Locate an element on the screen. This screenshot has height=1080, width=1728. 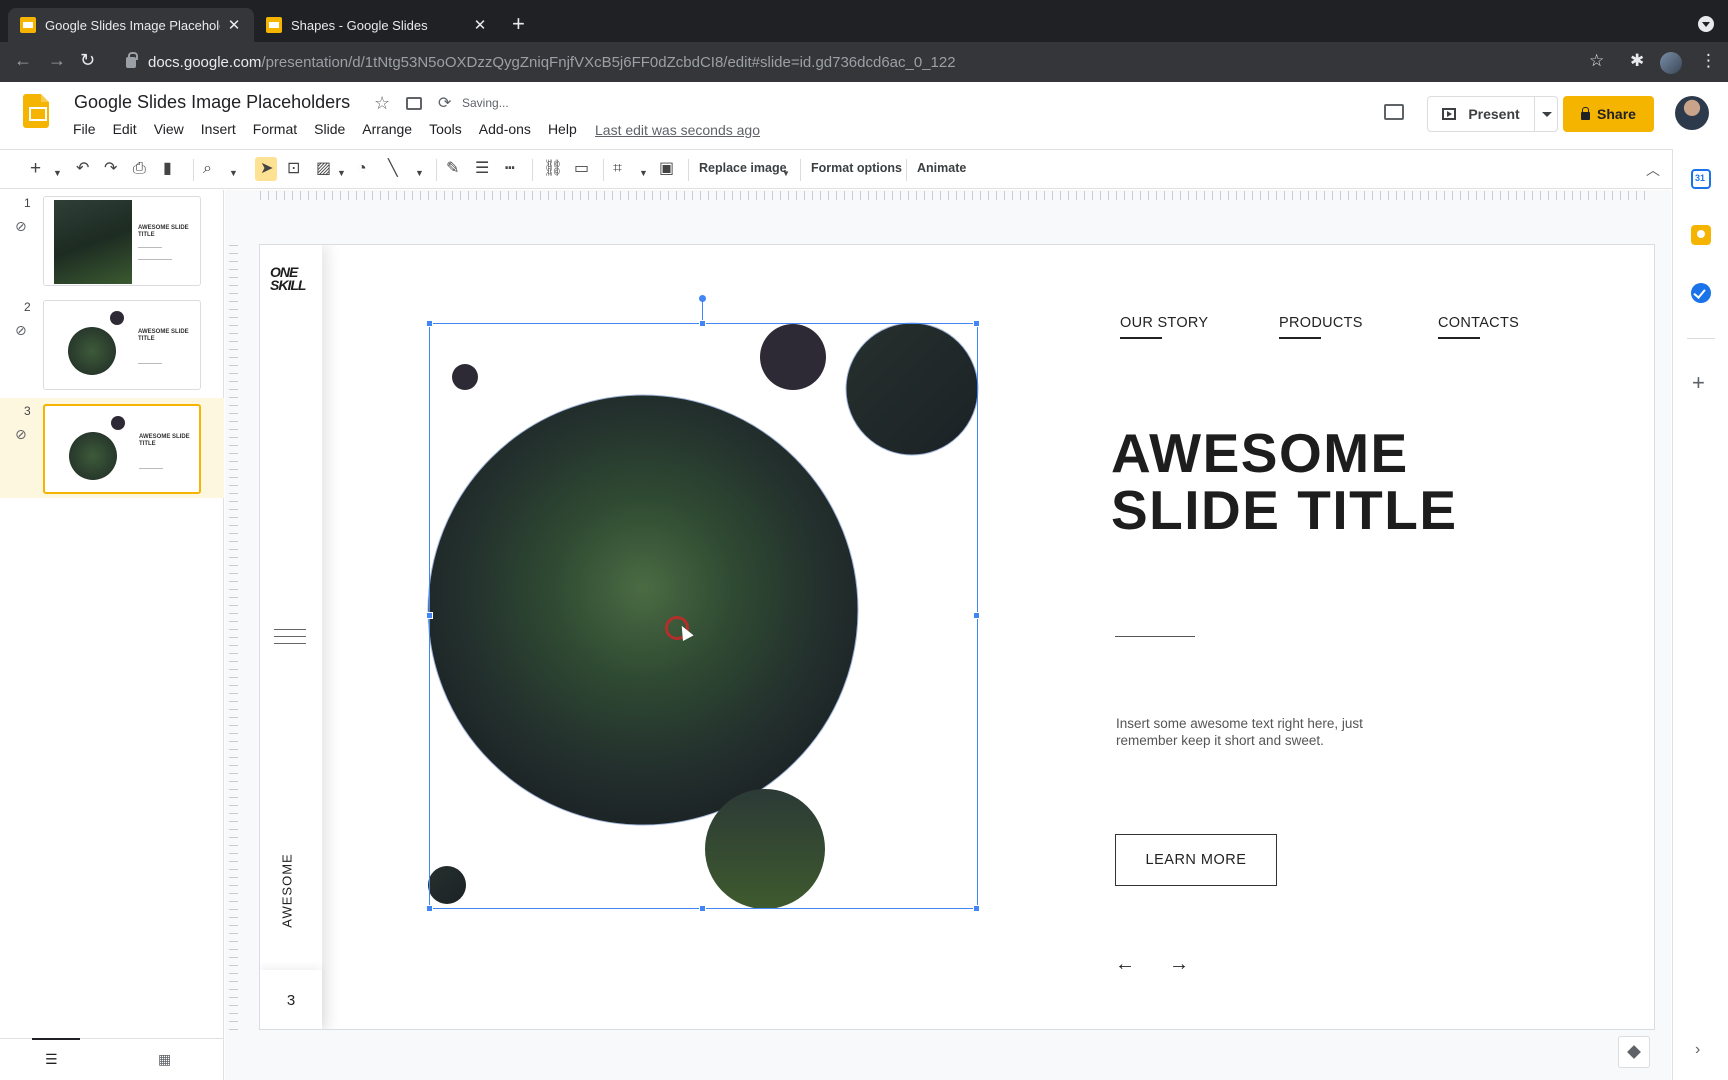
replace-image-button: Replace image is located at coordinates (743, 168).